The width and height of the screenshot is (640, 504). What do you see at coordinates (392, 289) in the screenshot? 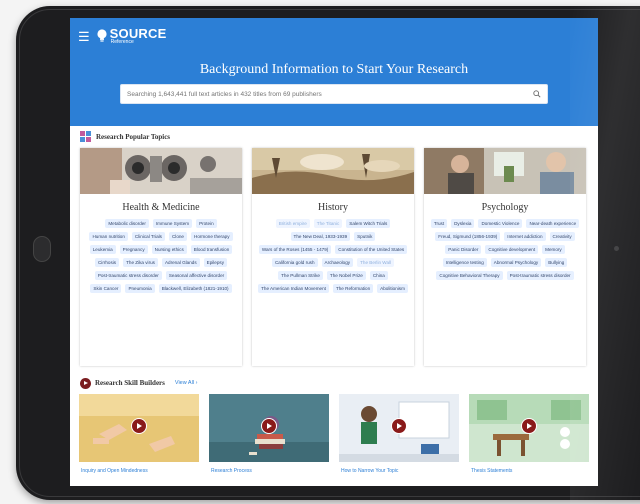
I see `topic-tag: Abolitionism` at bounding box center [392, 289].